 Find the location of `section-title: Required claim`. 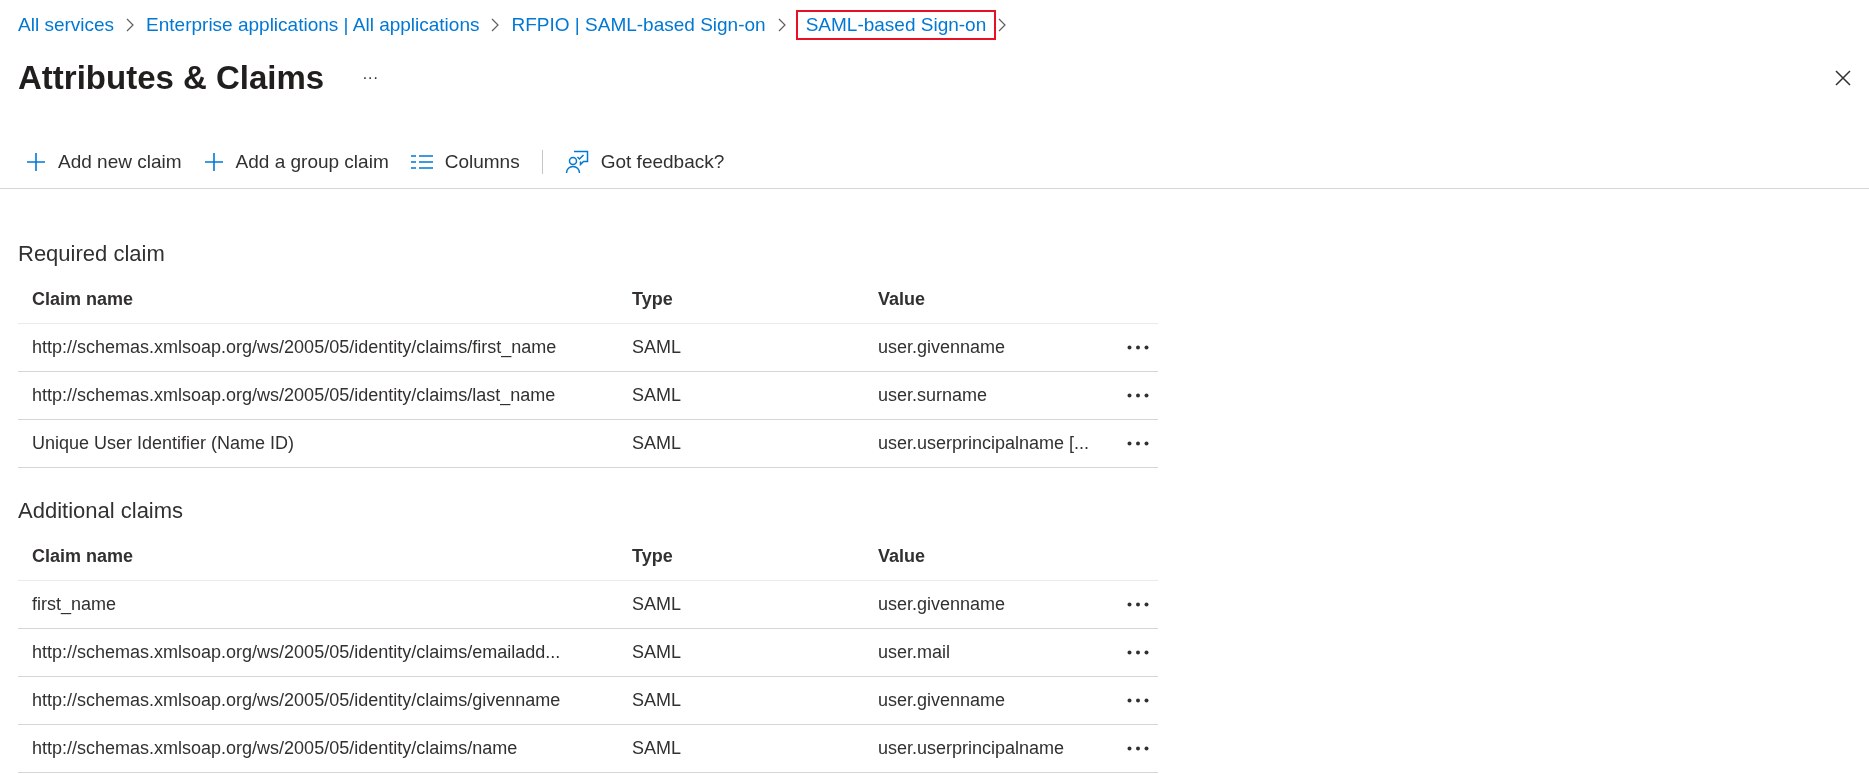

section-title: Required claim is located at coordinates (92, 254).